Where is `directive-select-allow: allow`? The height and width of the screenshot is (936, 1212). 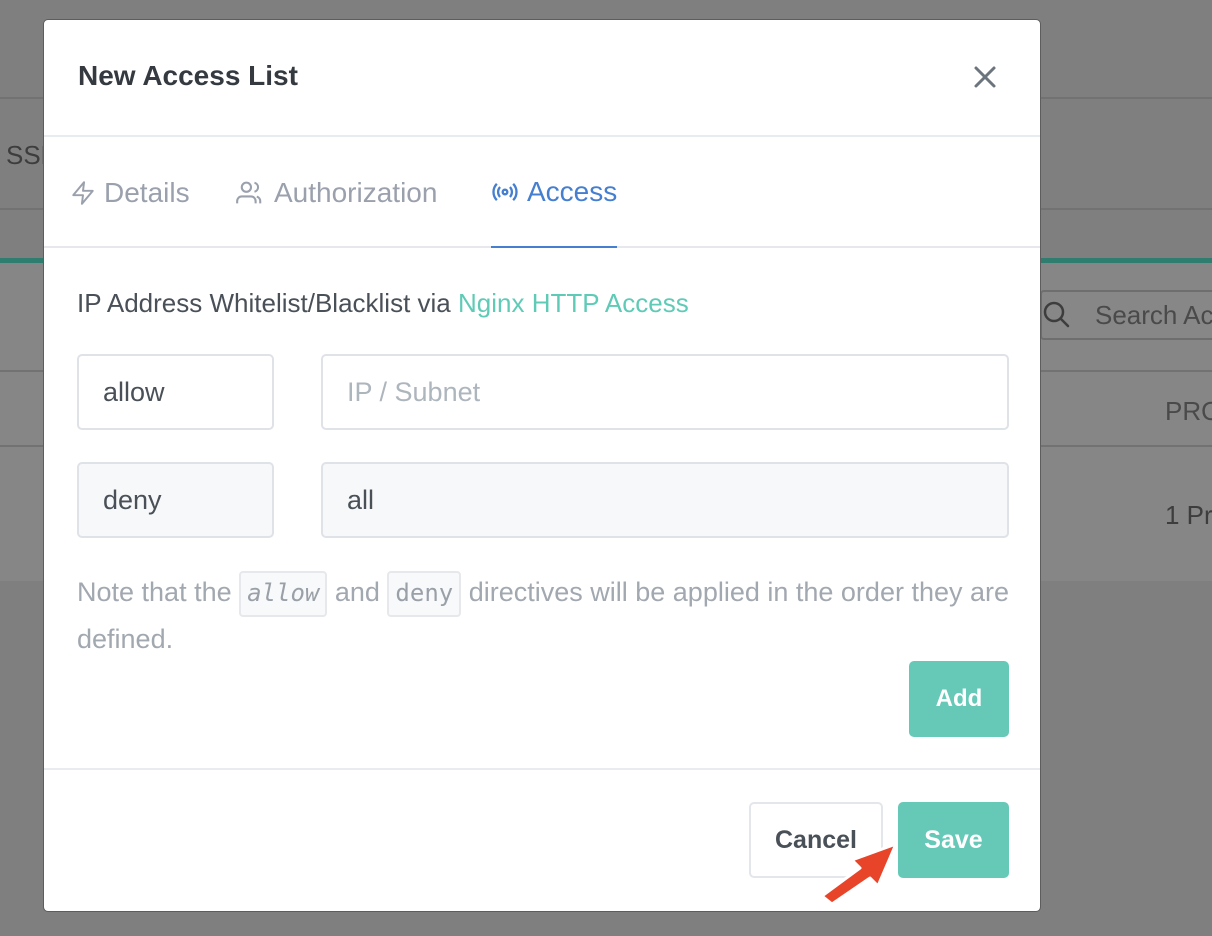 directive-select-allow: allow is located at coordinates (175, 392).